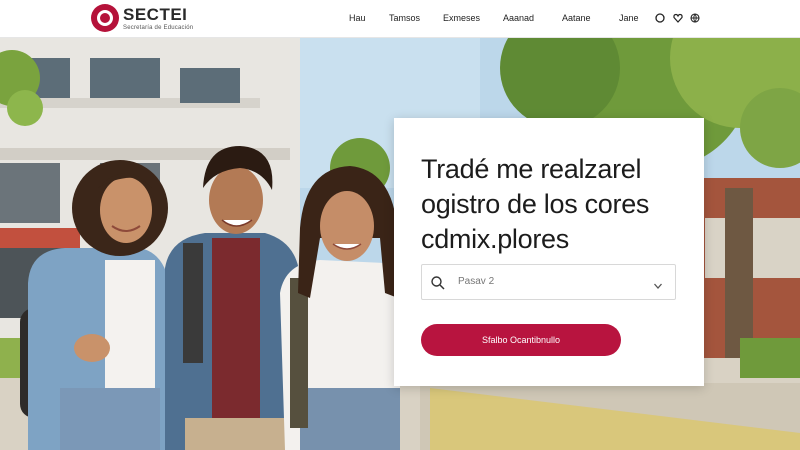  Describe the element at coordinates (678, 18) in the screenshot. I see `heart-icon` at that location.